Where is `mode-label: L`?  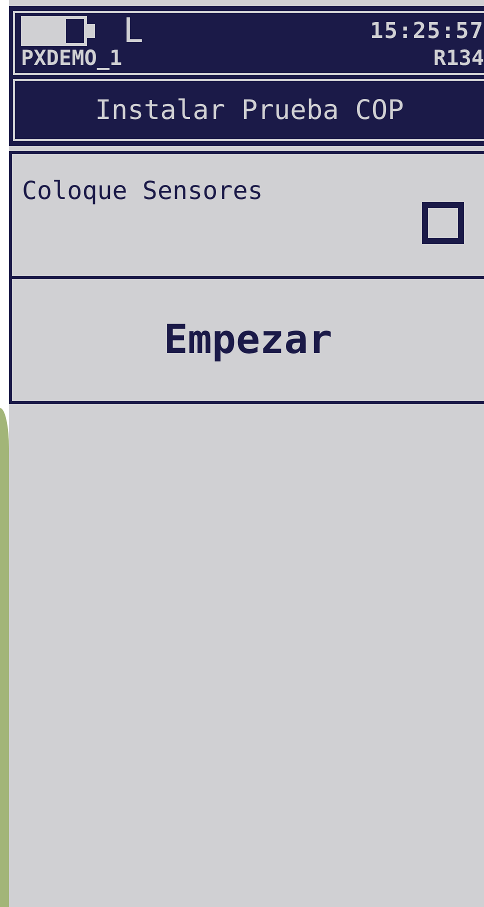
mode-label: L is located at coordinates (133, 31).